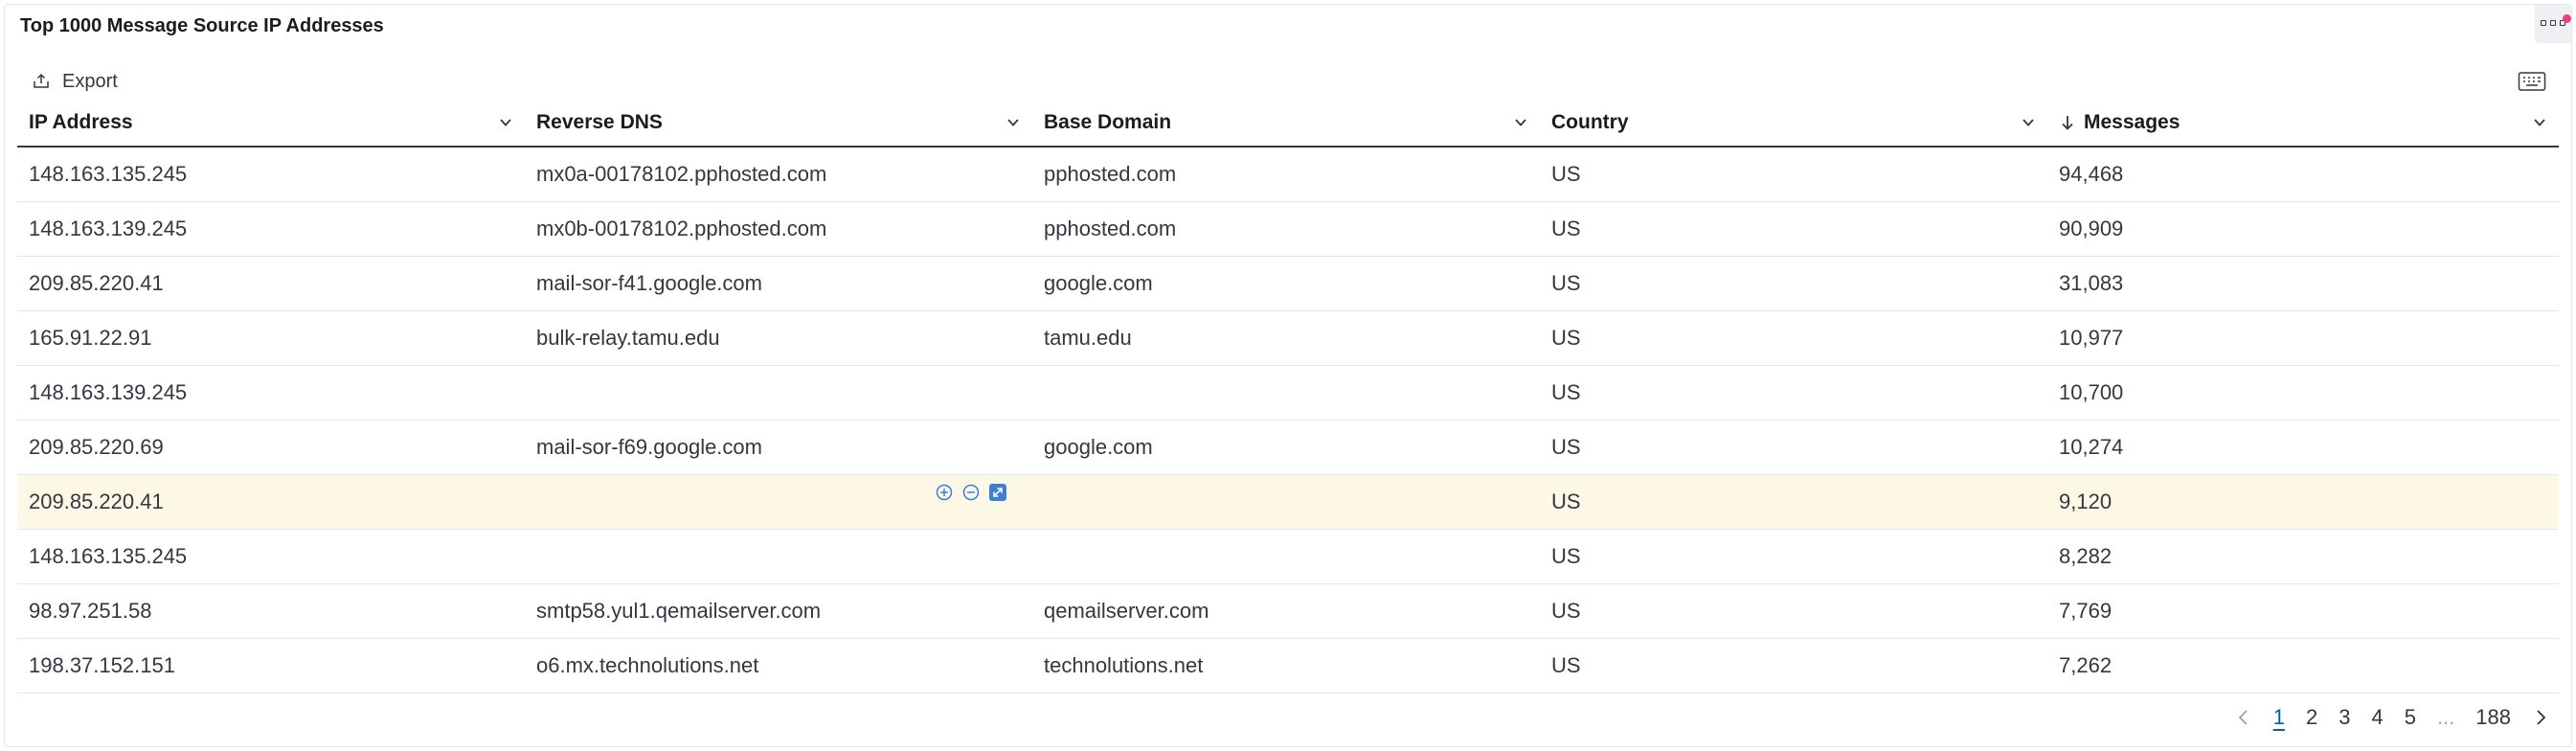  What do you see at coordinates (778, 338) in the screenshot?
I see `cell-reverse-dns: bulk-relay.tamu.edu` at bounding box center [778, 338].